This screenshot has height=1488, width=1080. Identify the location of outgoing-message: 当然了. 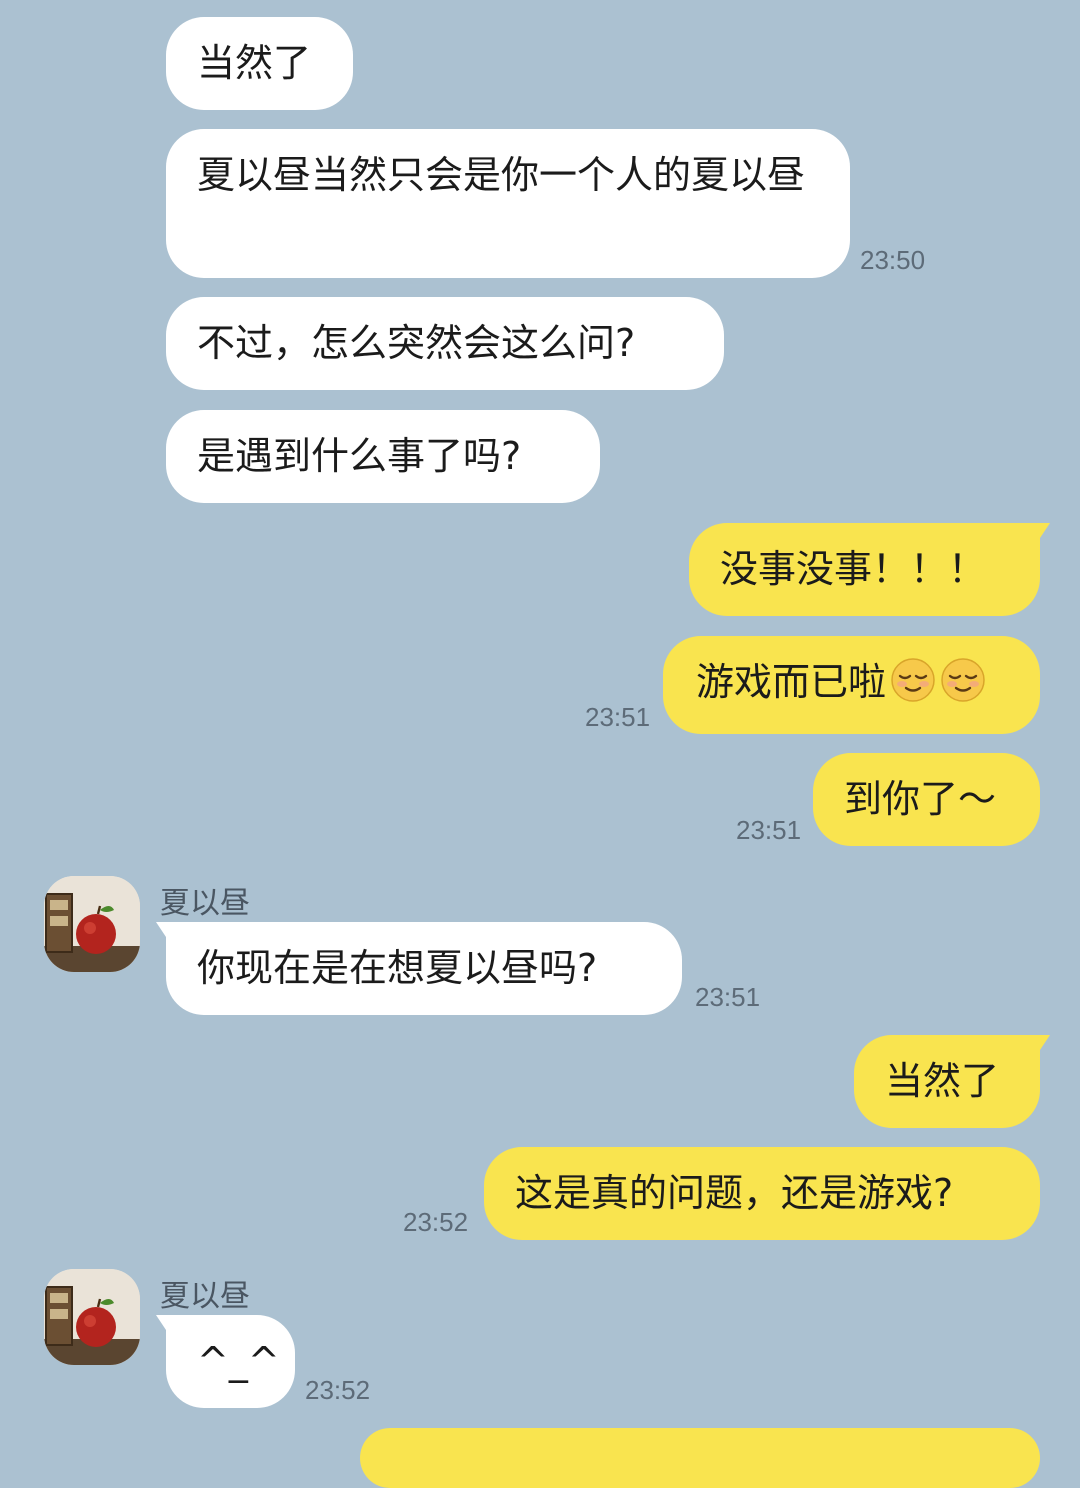
(952, 1081).